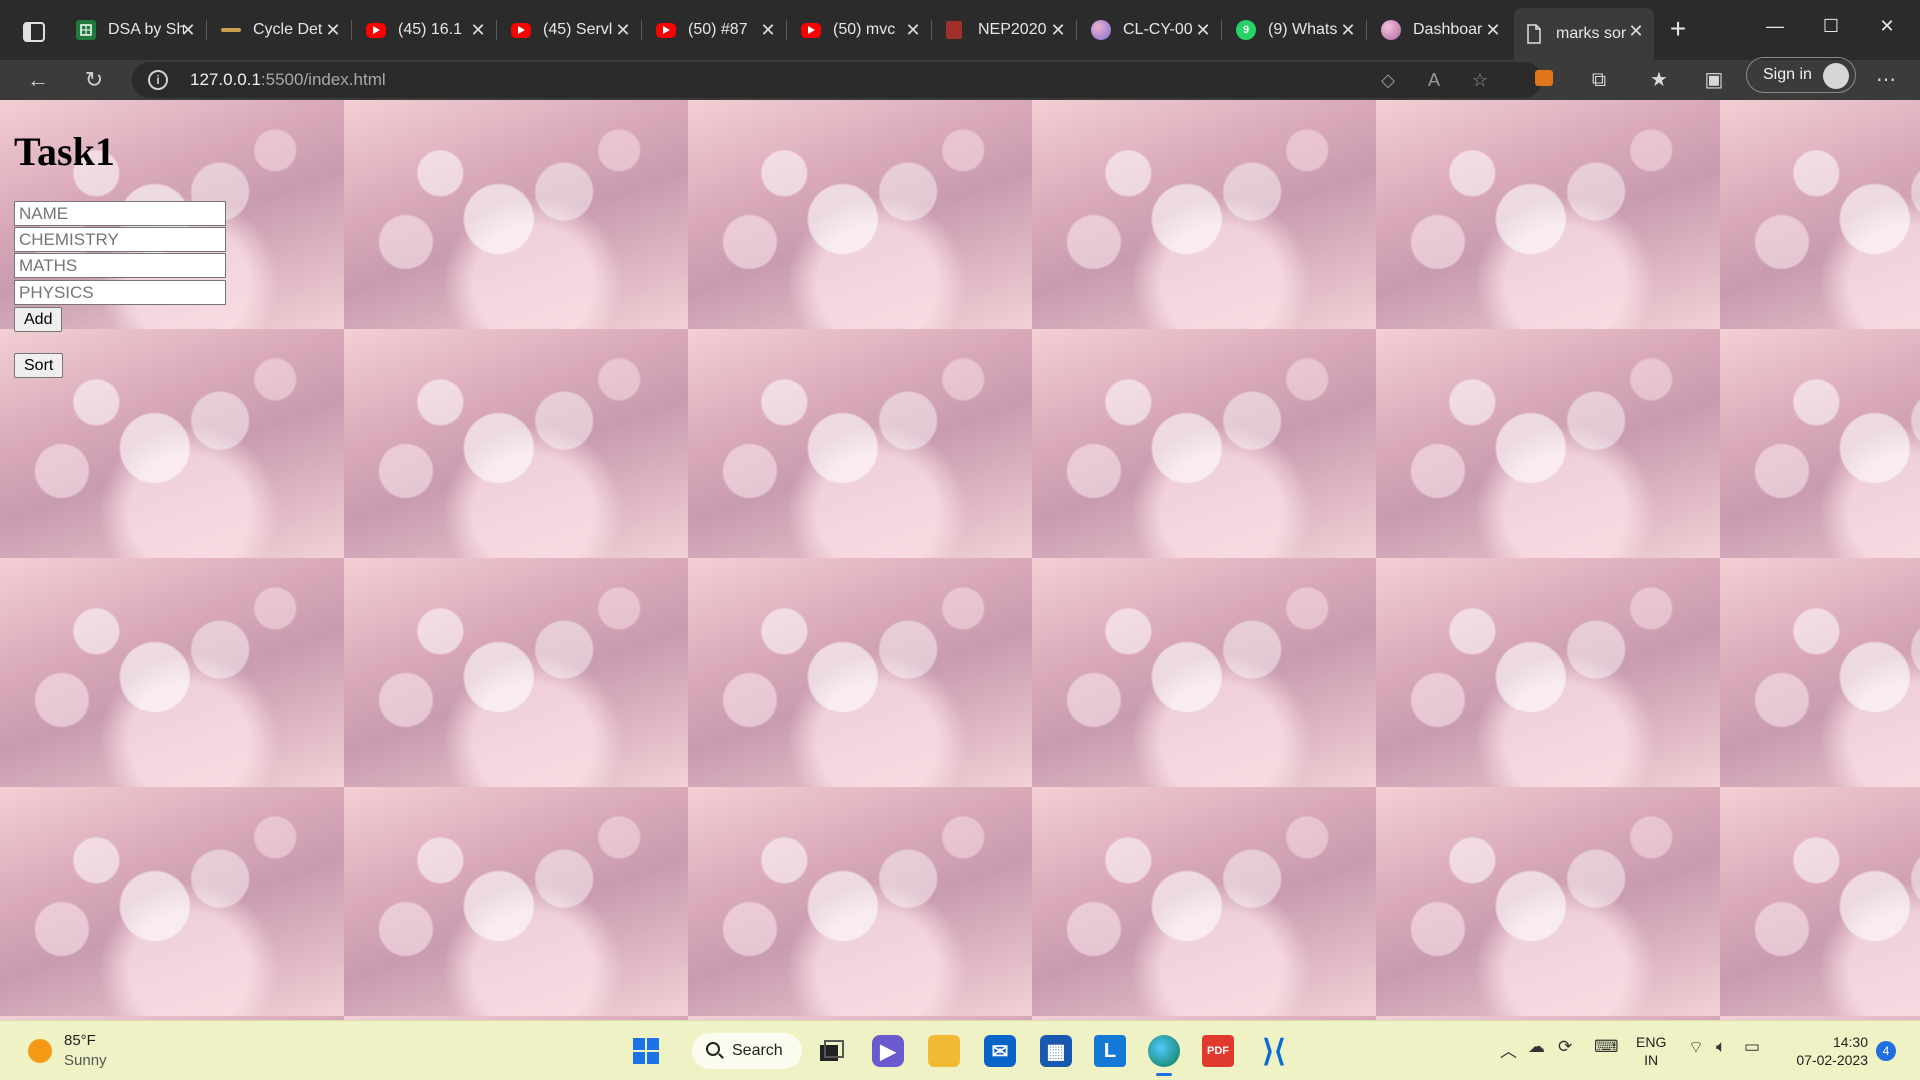  What do you see at coordinates (1000, 1051) in the screenshot?
I see `mail-icon: ✉` at bounding box center [1000, 1051].